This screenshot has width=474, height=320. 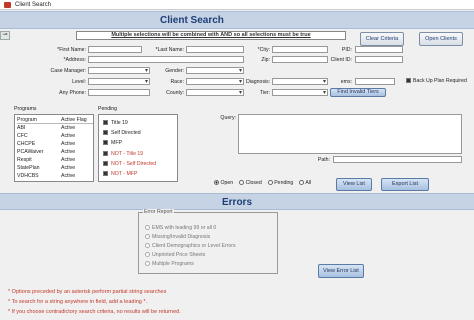 What do you see at coordinates (397, 159) in the screenshot?
I see `path-input` at bounding box center [397, 159].